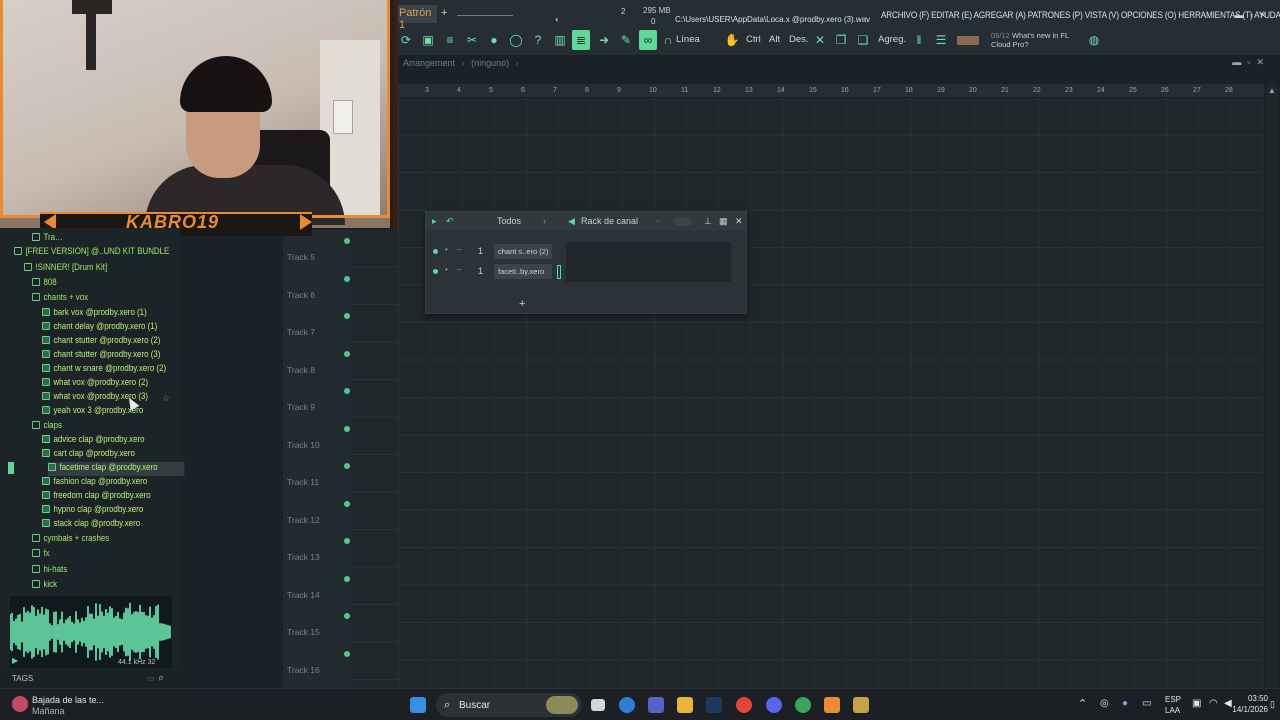 The image size is (1280, 720). What do you see at coordinates (753, 39) in the screenshot?
I see `ctrl-button: Ctrl` at bounding box center [753, 39].